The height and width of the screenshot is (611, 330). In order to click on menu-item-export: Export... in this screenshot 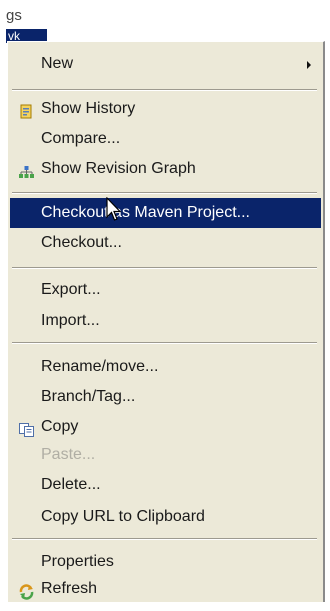, I will do `click(165, 290)`.